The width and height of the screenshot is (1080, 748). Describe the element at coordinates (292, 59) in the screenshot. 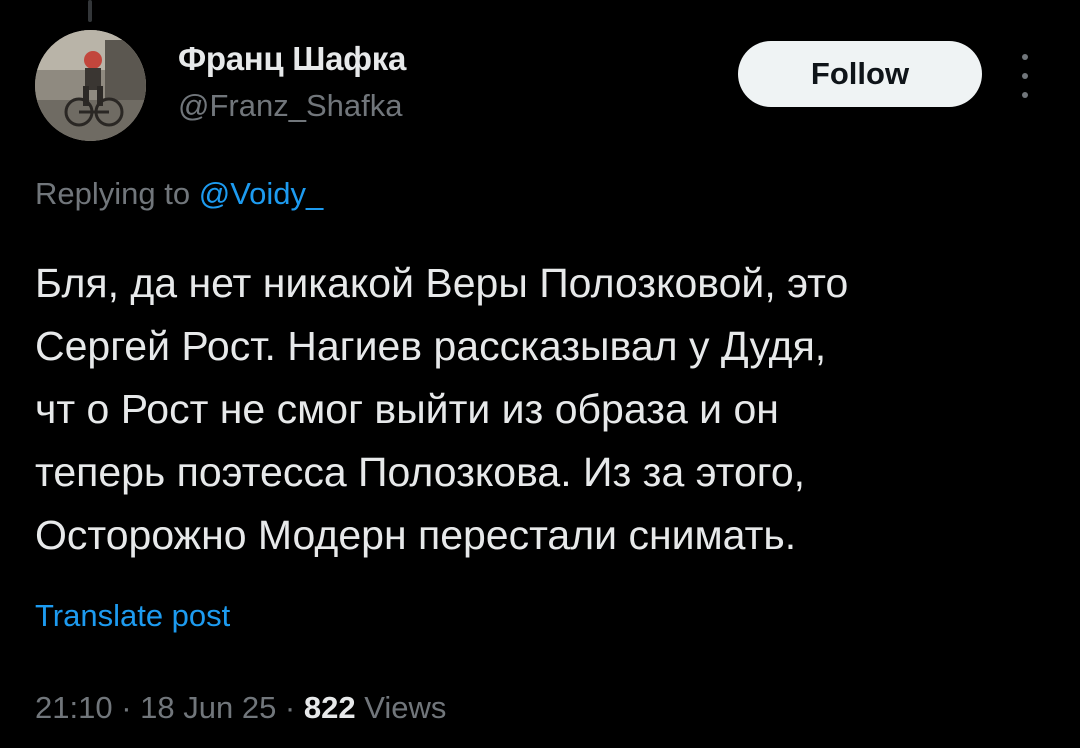

I see `author-name: Франц Шафка` at that location.